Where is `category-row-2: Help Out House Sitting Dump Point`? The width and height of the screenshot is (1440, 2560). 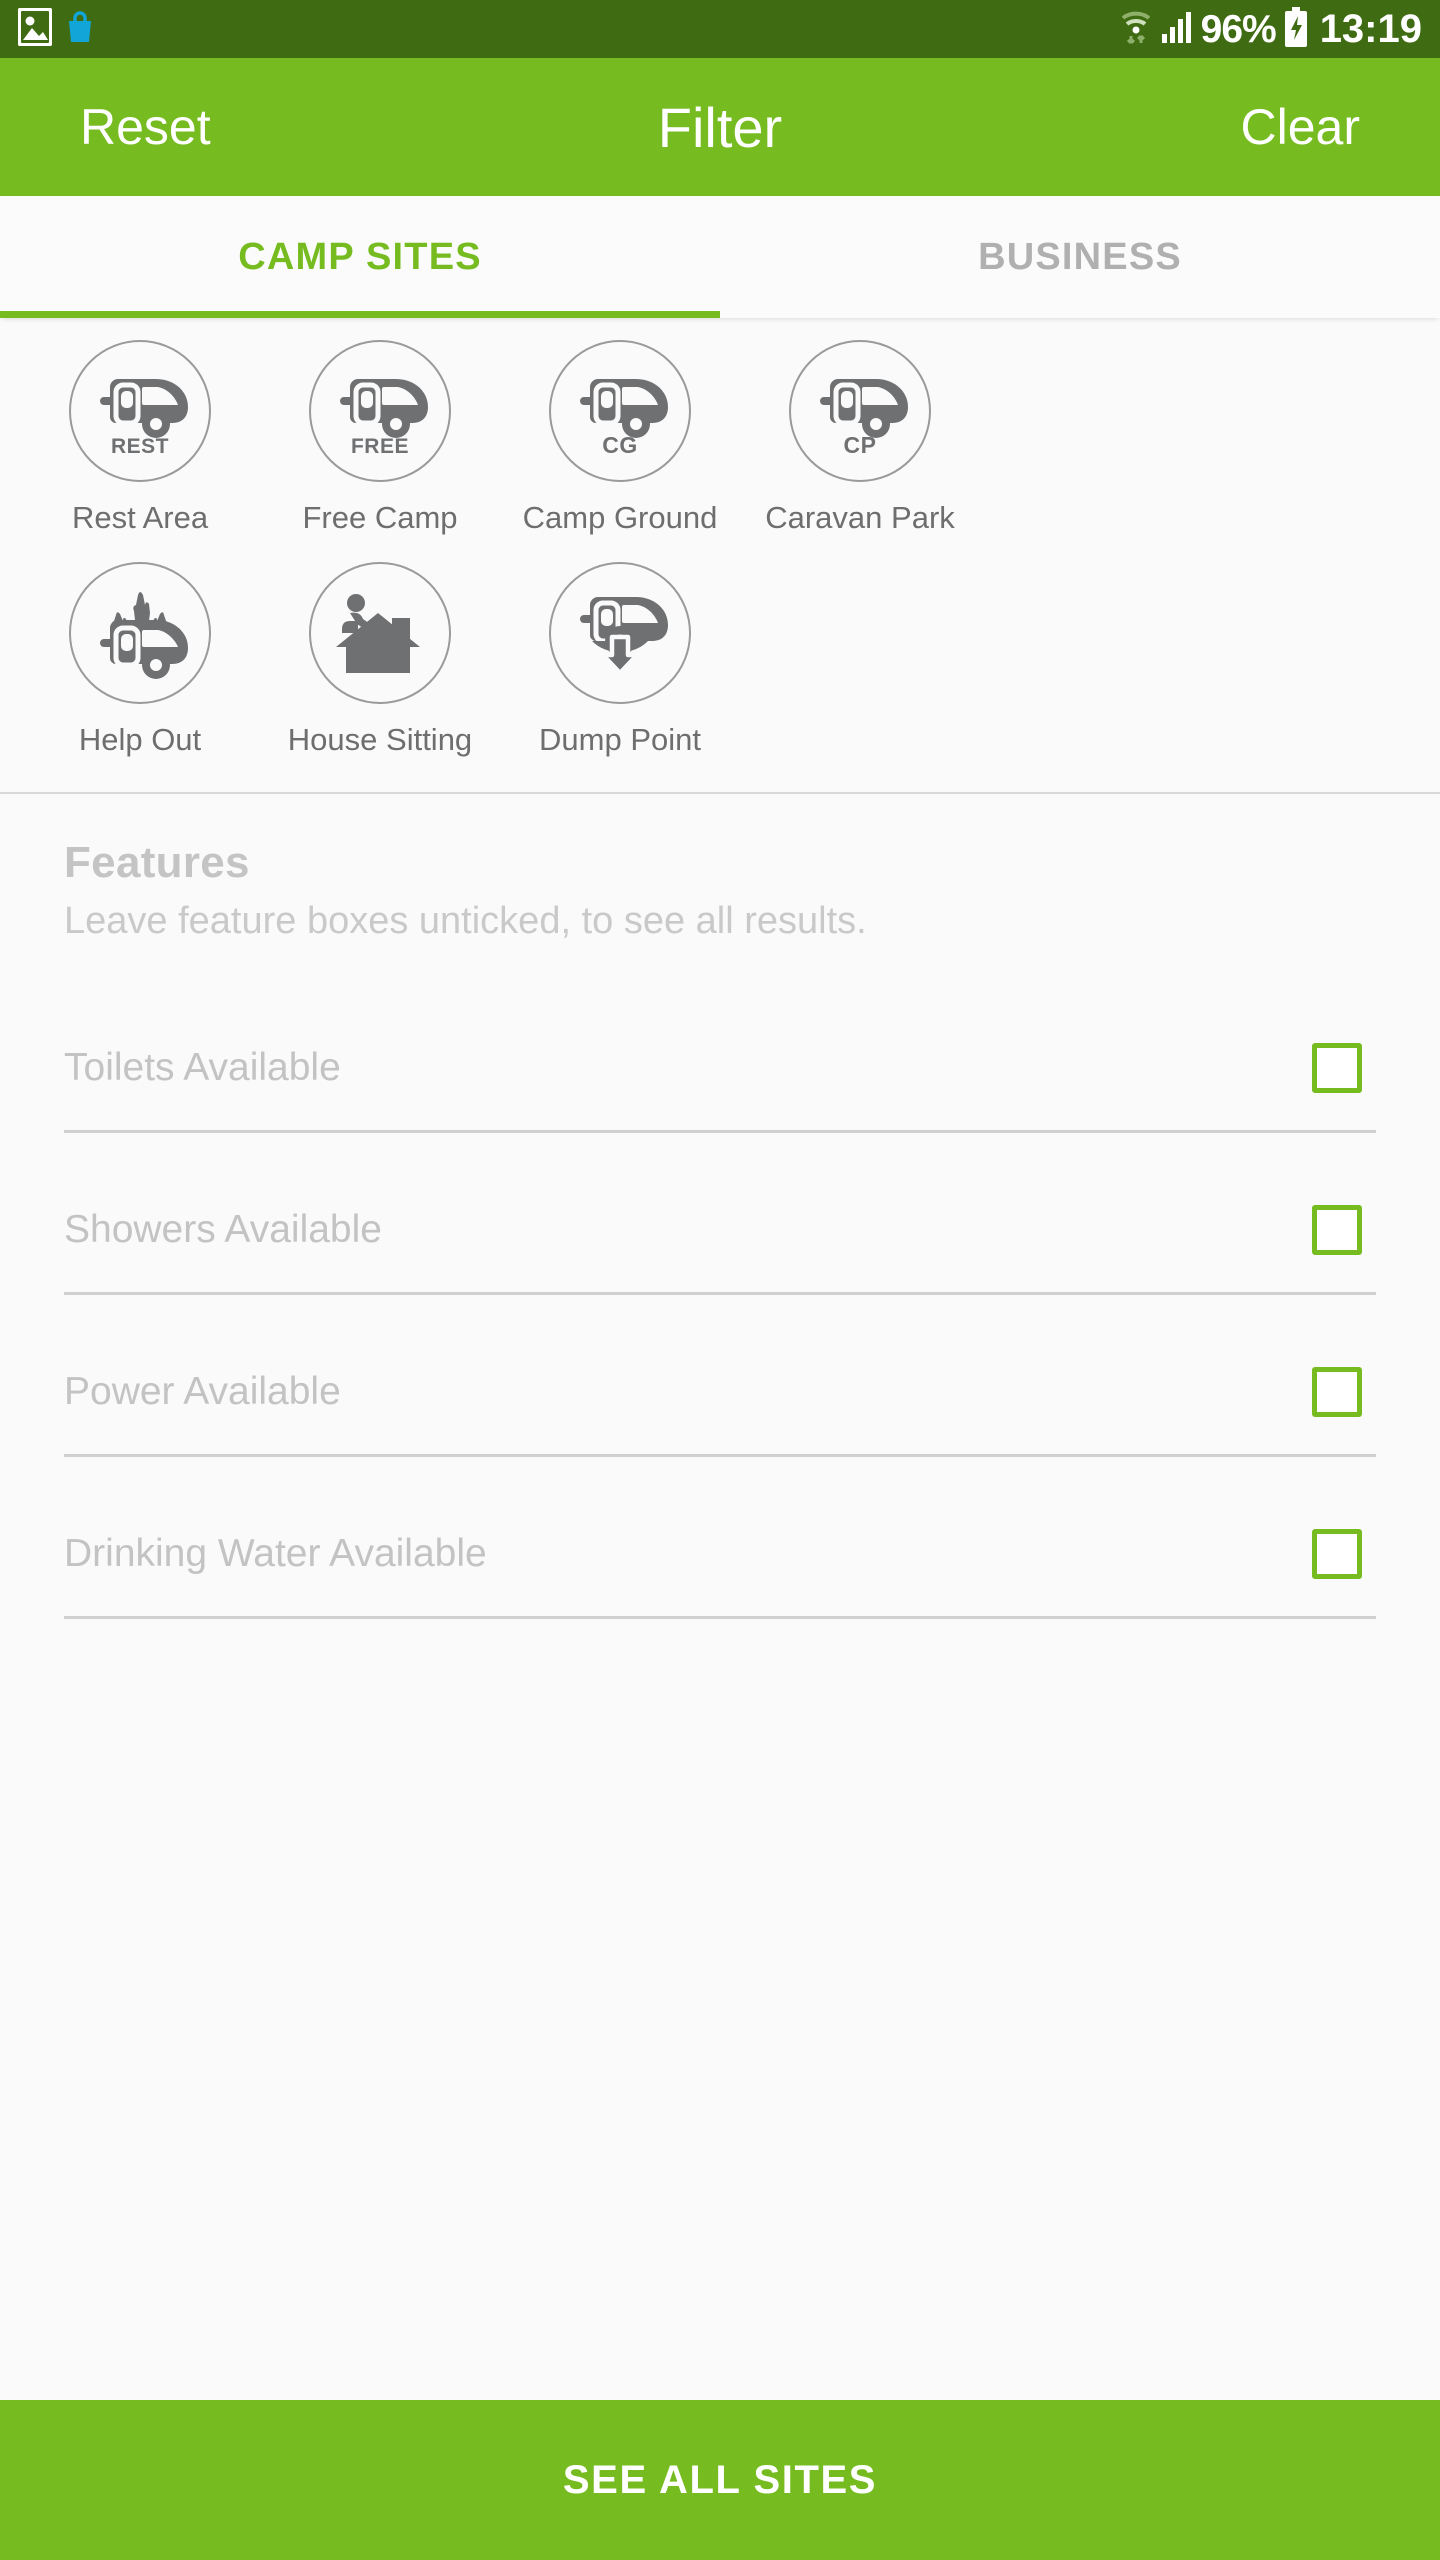
category-row-2: Help Out House Sitting Dump Point is located at coordinates (720, 660).